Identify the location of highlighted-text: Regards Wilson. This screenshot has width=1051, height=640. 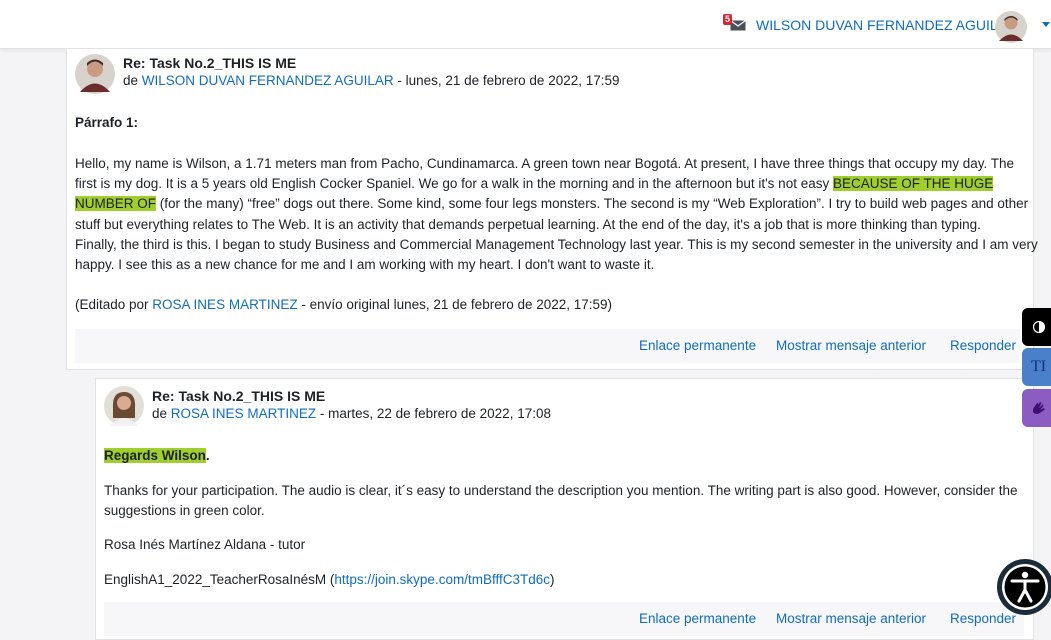
(155, 455).